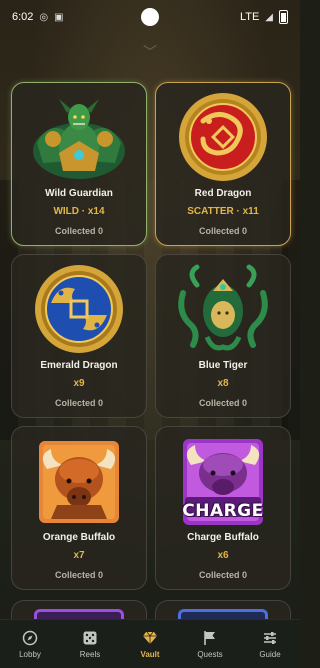 The image size is (320, 668). What do you see at coordinates (79, 211) in the screenshot?
I see `card-tag: WILD · x14` at bounding box center [79, 211].